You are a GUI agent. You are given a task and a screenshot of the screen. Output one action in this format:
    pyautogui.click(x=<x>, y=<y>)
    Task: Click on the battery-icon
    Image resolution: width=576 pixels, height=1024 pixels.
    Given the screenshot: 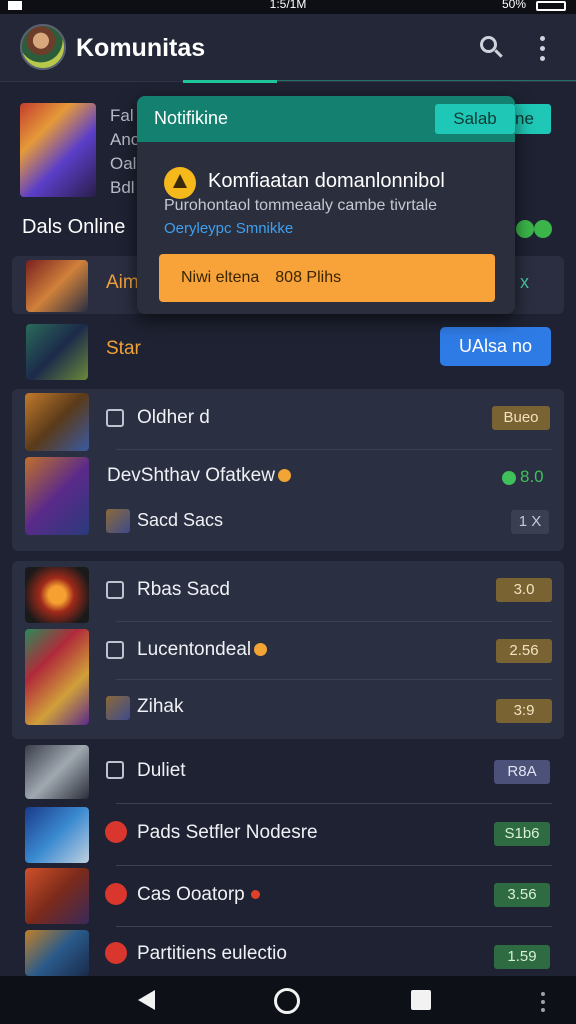 What is the action you would take?
    pyautogui.click(x=551, y=6)
    